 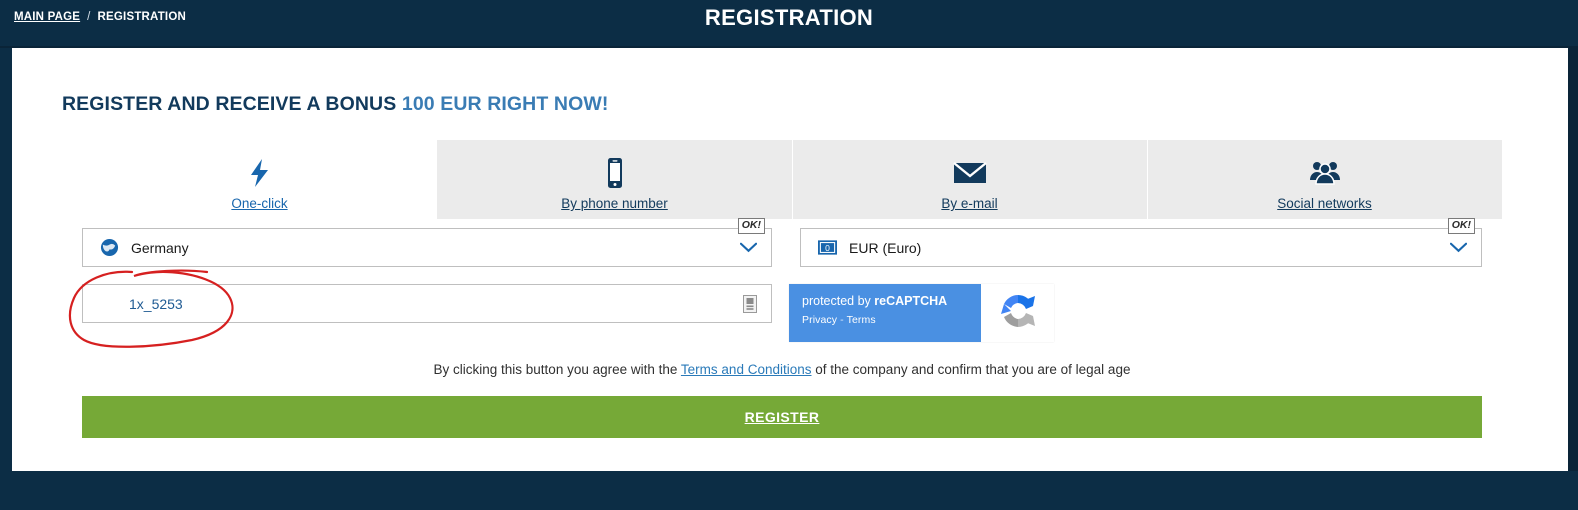 I want to click on country-value: Germany, so click(x=160, y=247).